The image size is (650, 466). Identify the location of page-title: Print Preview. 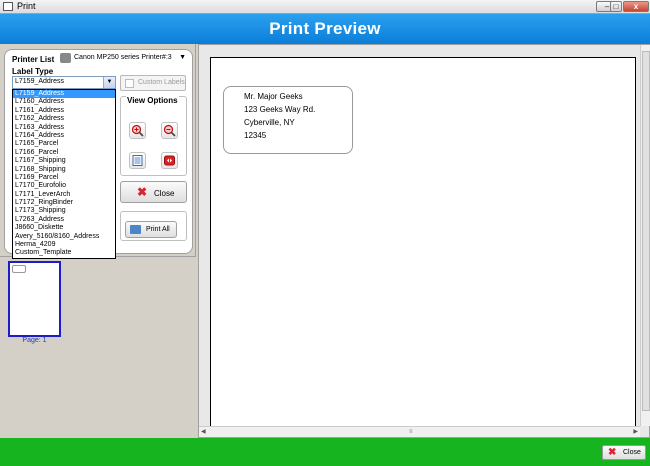
(325, 28).